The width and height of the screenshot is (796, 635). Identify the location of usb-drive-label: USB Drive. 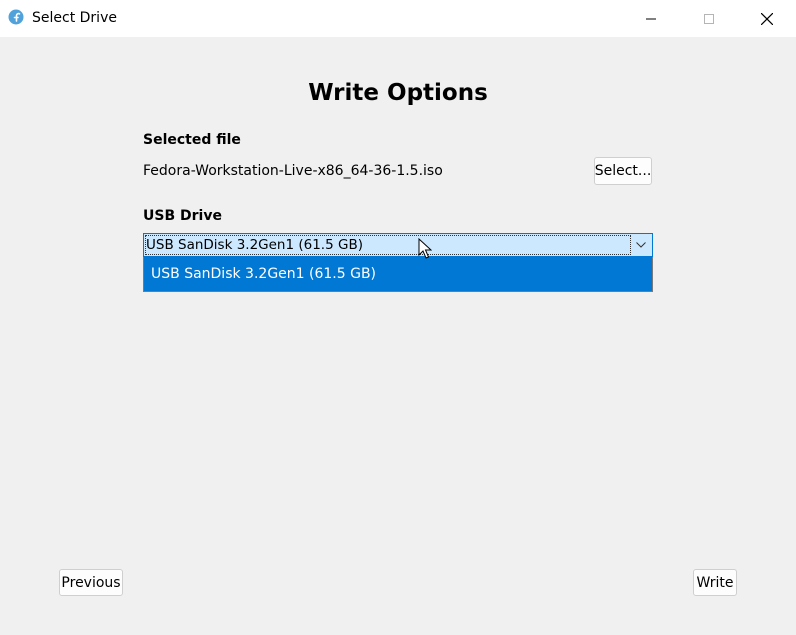
(182, 216).